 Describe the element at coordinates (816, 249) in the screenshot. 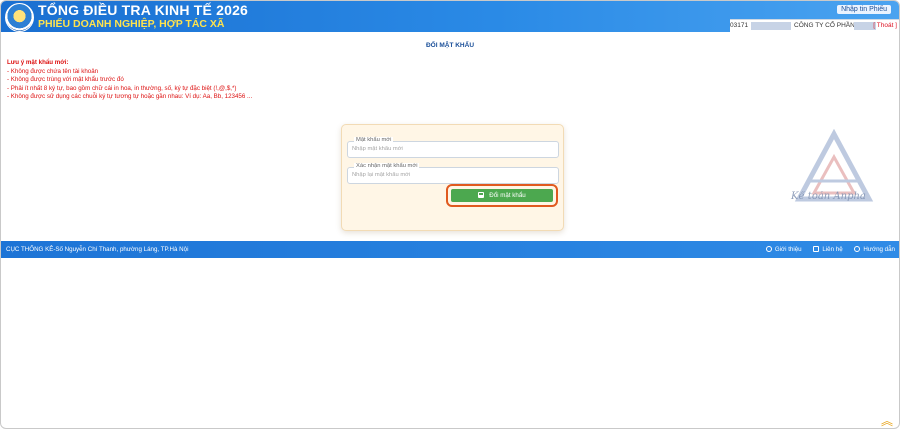

I see `mail-icon` at that location.